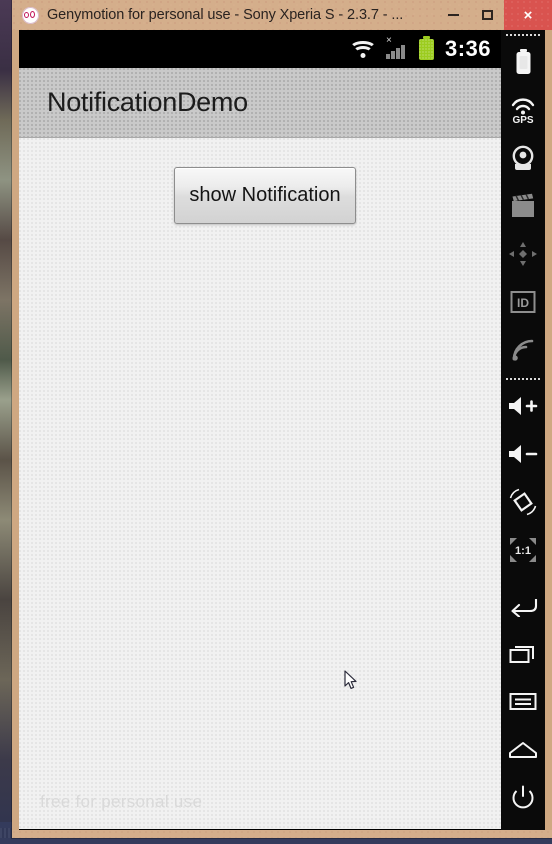  I want to click on window-controls: ×, so click(494, 15).